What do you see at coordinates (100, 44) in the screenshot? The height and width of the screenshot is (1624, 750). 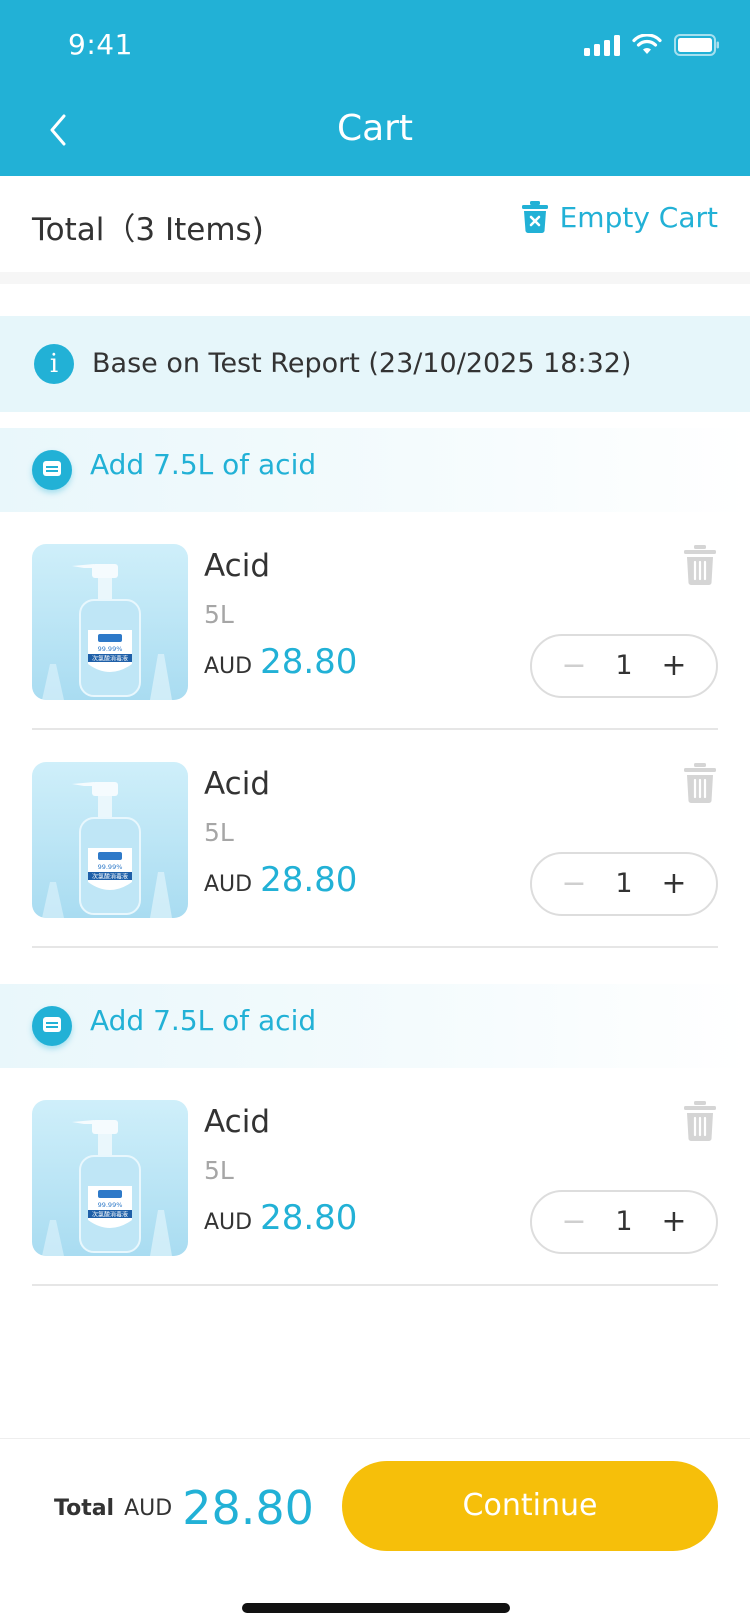 I see `status-time: 9:41` at bounding box center [100, 44].